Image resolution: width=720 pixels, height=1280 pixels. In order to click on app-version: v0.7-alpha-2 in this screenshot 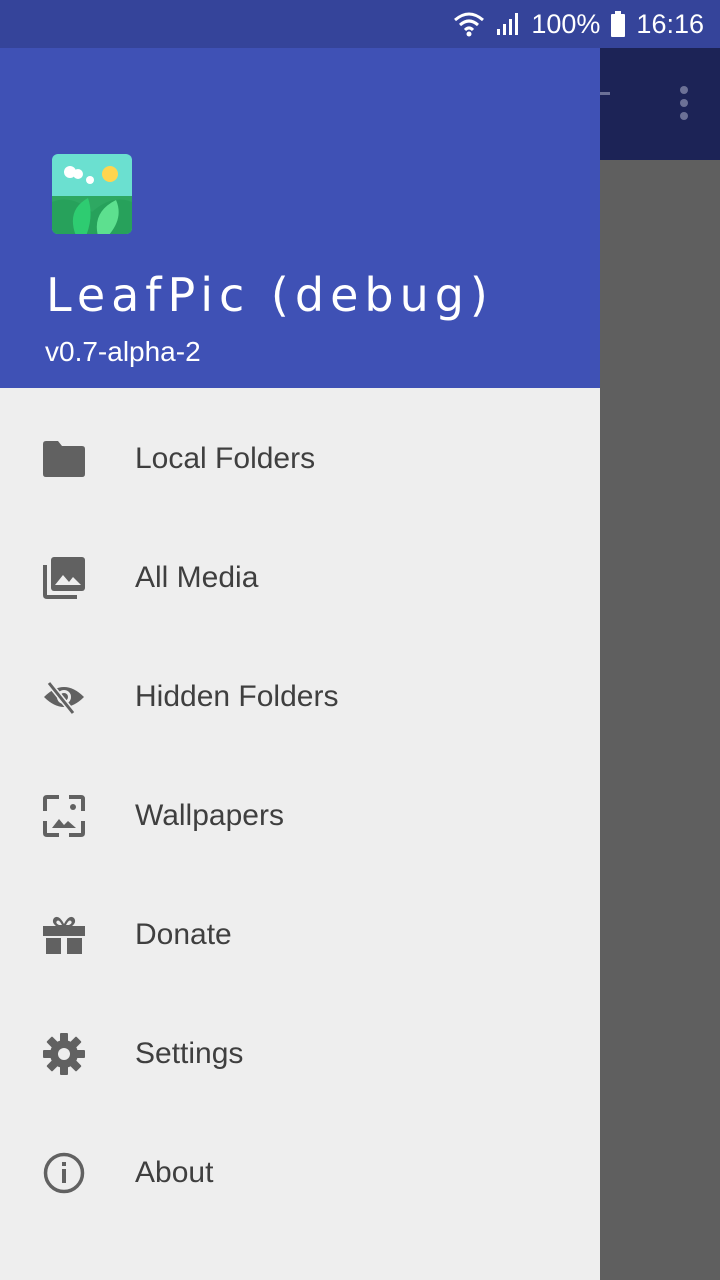, I will do `click(123, 351)`.